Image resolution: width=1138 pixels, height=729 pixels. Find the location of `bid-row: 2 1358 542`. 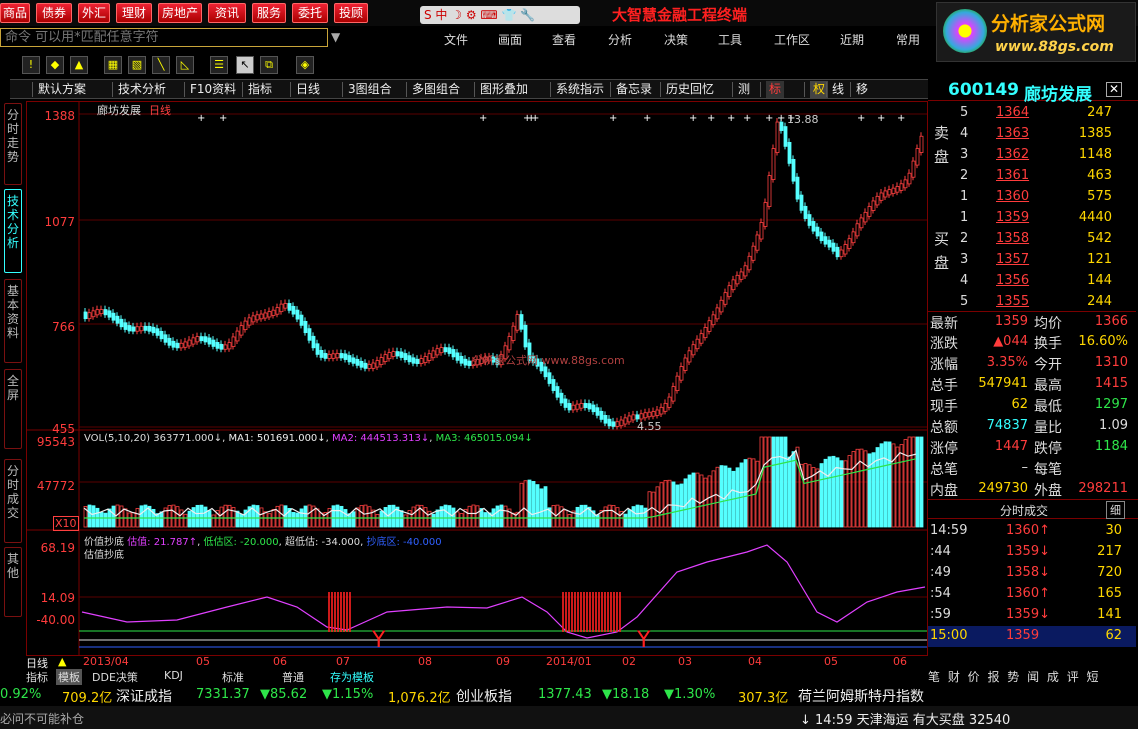

bid-row: 2 1358 542 is located at coordinates (1032, 239).